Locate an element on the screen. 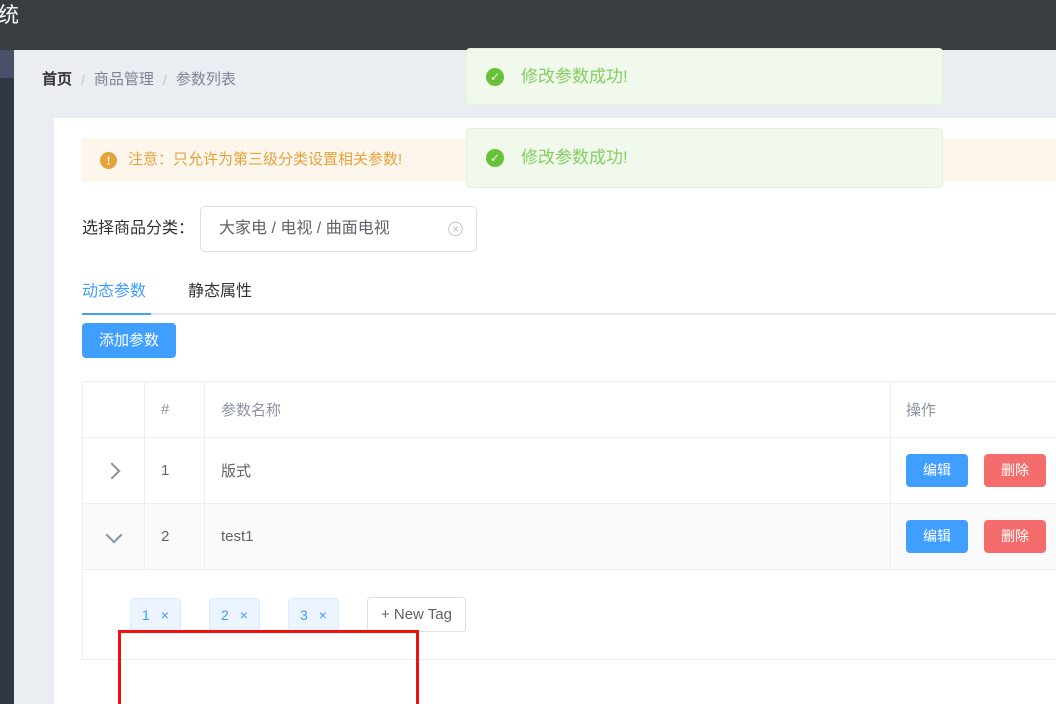 The image size is (1056, 704). table-header-row: # 参数名称 操作 is located at coordinates (569, 410).